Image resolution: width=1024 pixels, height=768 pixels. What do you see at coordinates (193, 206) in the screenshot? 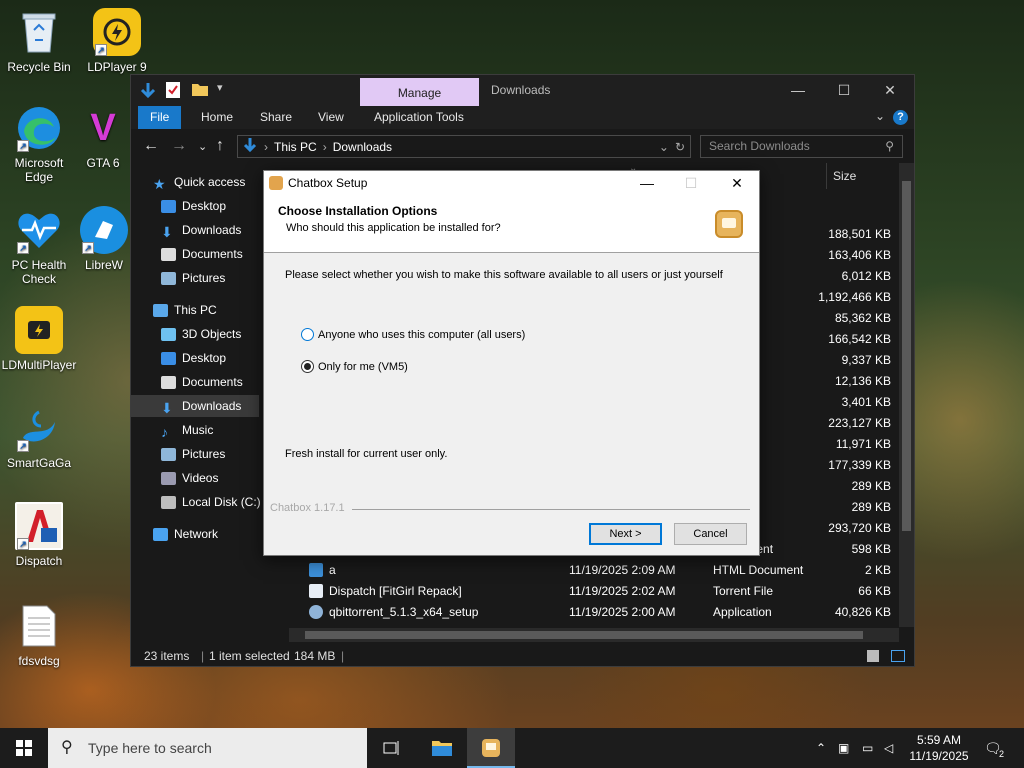
I see `nav-desktop: Desktop` at bounding box center [193, 206].